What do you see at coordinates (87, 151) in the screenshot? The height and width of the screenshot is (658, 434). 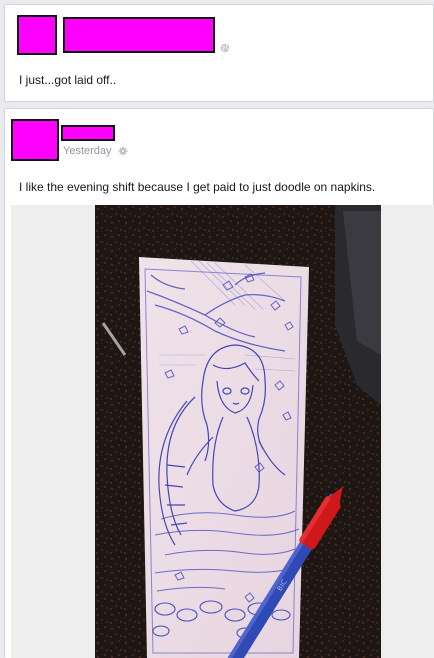 I see `timestamp-link: Yesterday` at bounding box center [87, 151].